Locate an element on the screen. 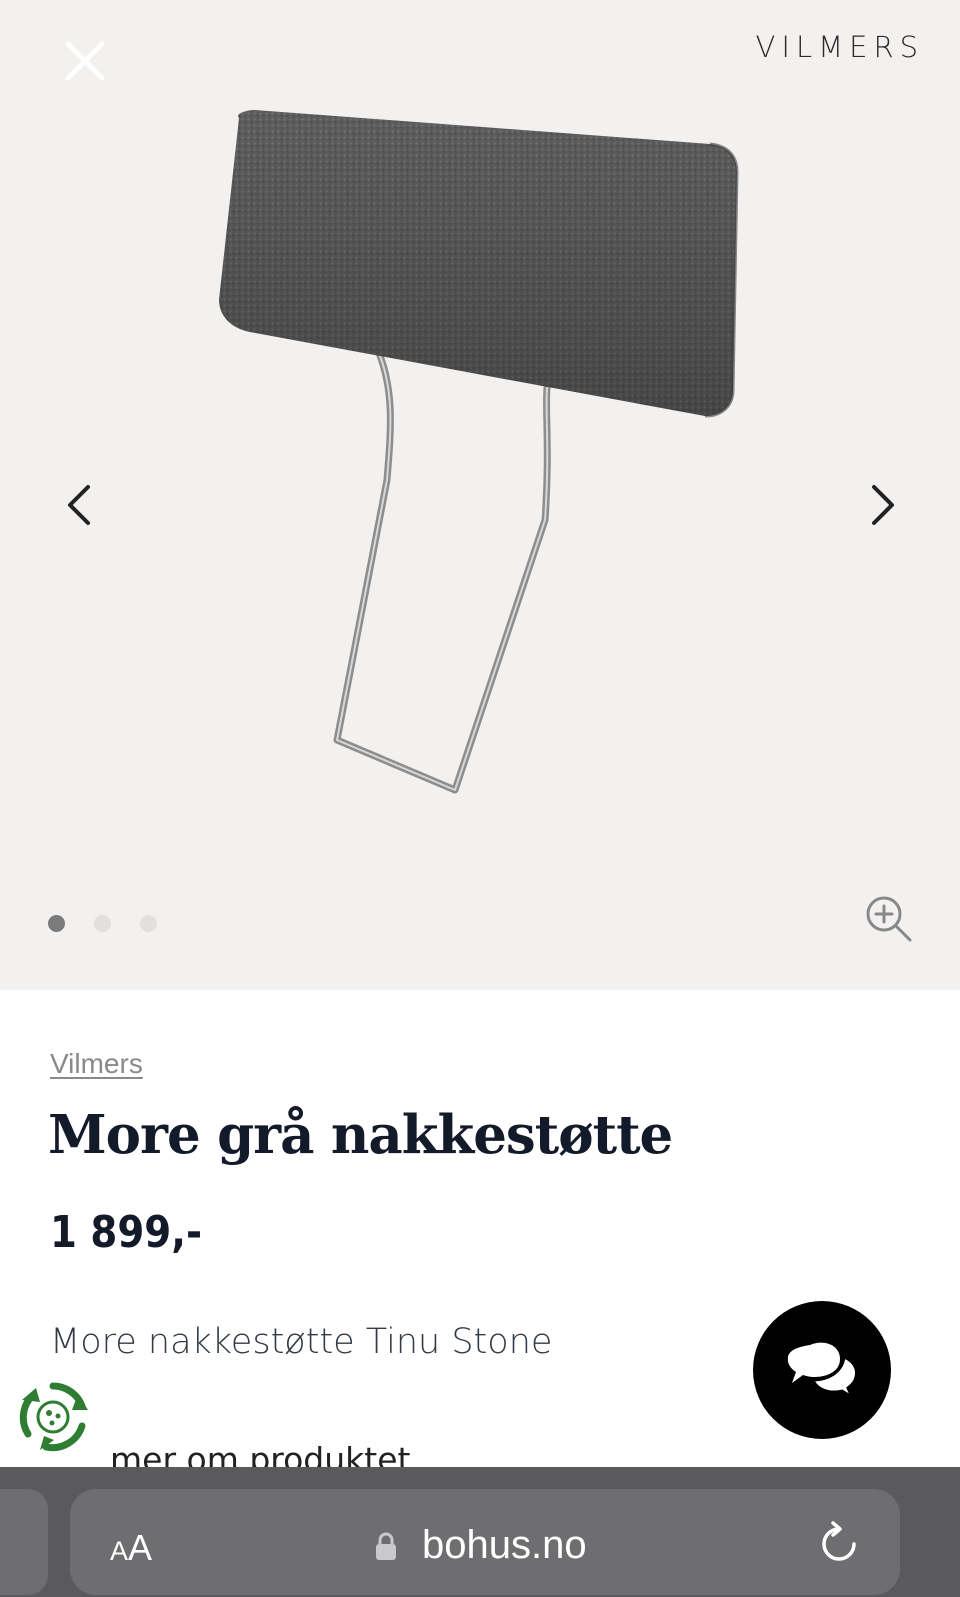  chat-button is located at coordinates (822, 1370).